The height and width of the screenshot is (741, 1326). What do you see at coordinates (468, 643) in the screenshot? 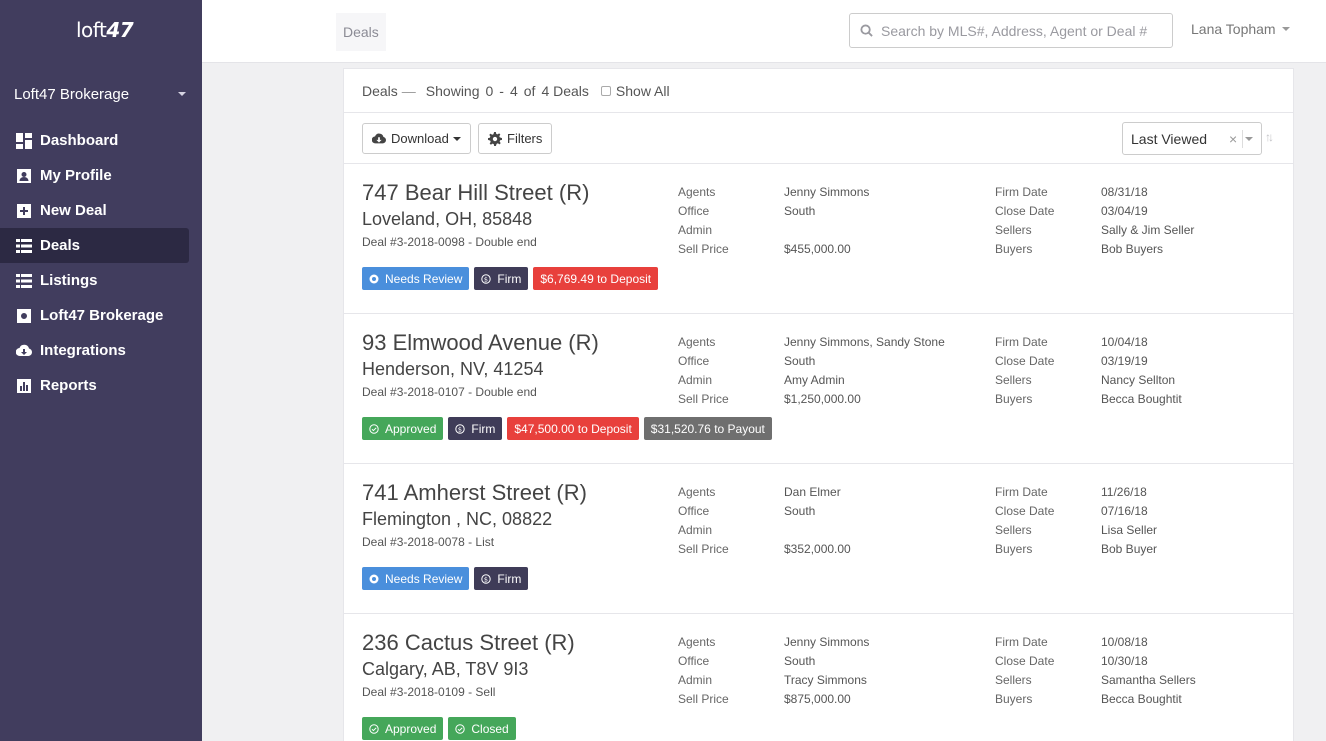
I see `deal-address: 236 Cactus Street (R)` at bounding box center [468, 643].